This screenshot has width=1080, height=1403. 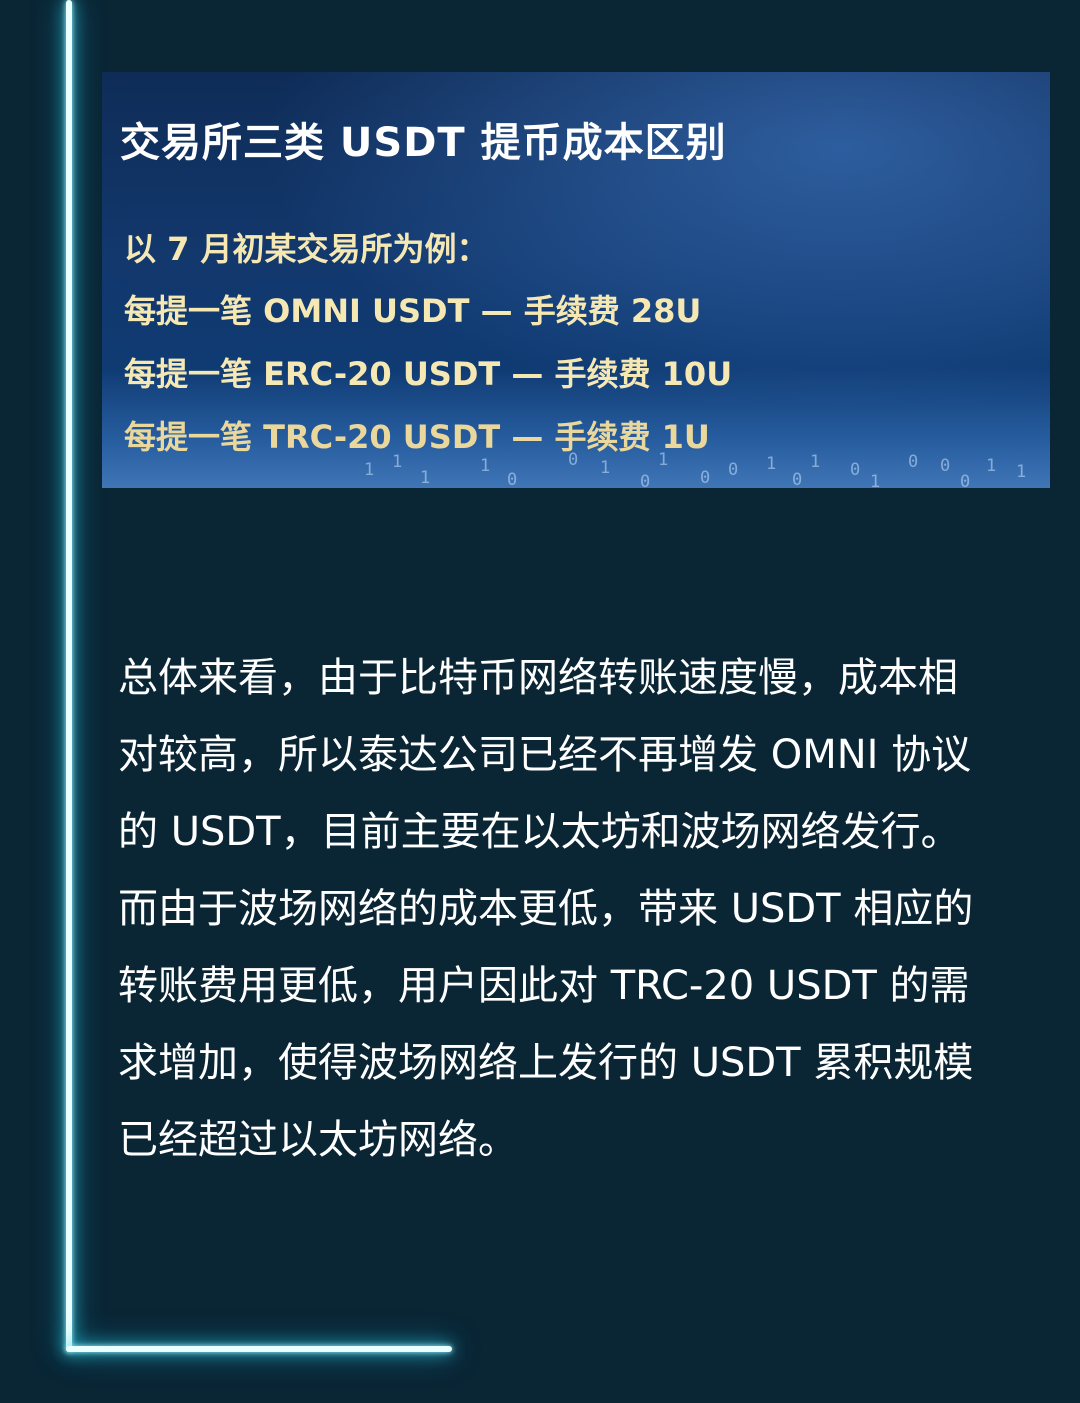 I want to click on banner-intro: 以 7 月初某交易所为例：, so click(x=306, y=249).